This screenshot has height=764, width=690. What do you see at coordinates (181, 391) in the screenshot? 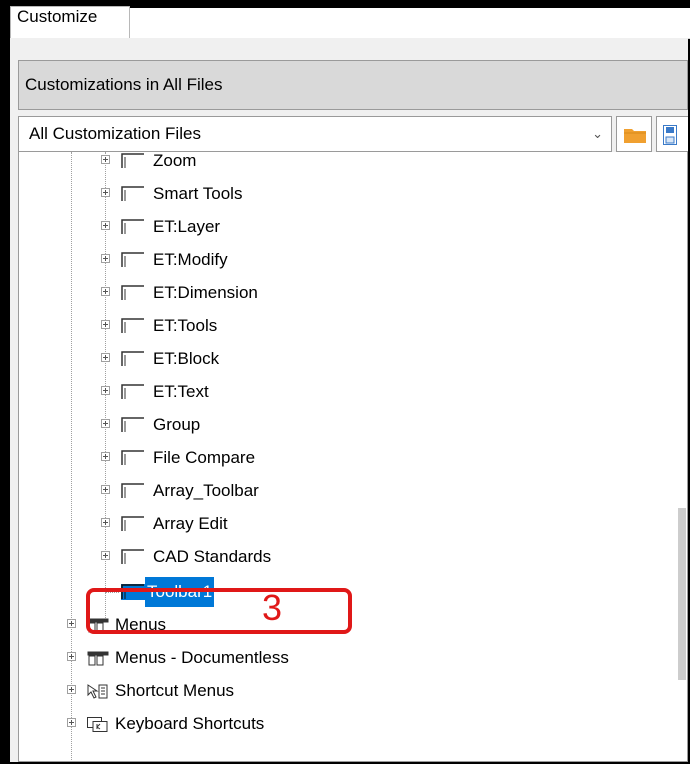
I see `tree-node-label: ET:Text` at bounding box center [181, 391].